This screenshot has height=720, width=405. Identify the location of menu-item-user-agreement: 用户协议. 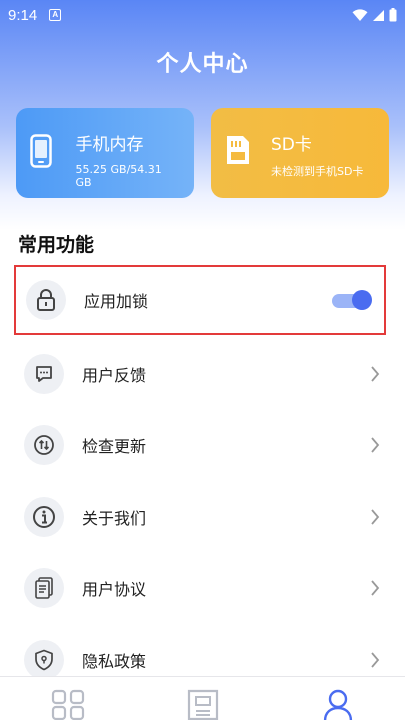
(200, 588).